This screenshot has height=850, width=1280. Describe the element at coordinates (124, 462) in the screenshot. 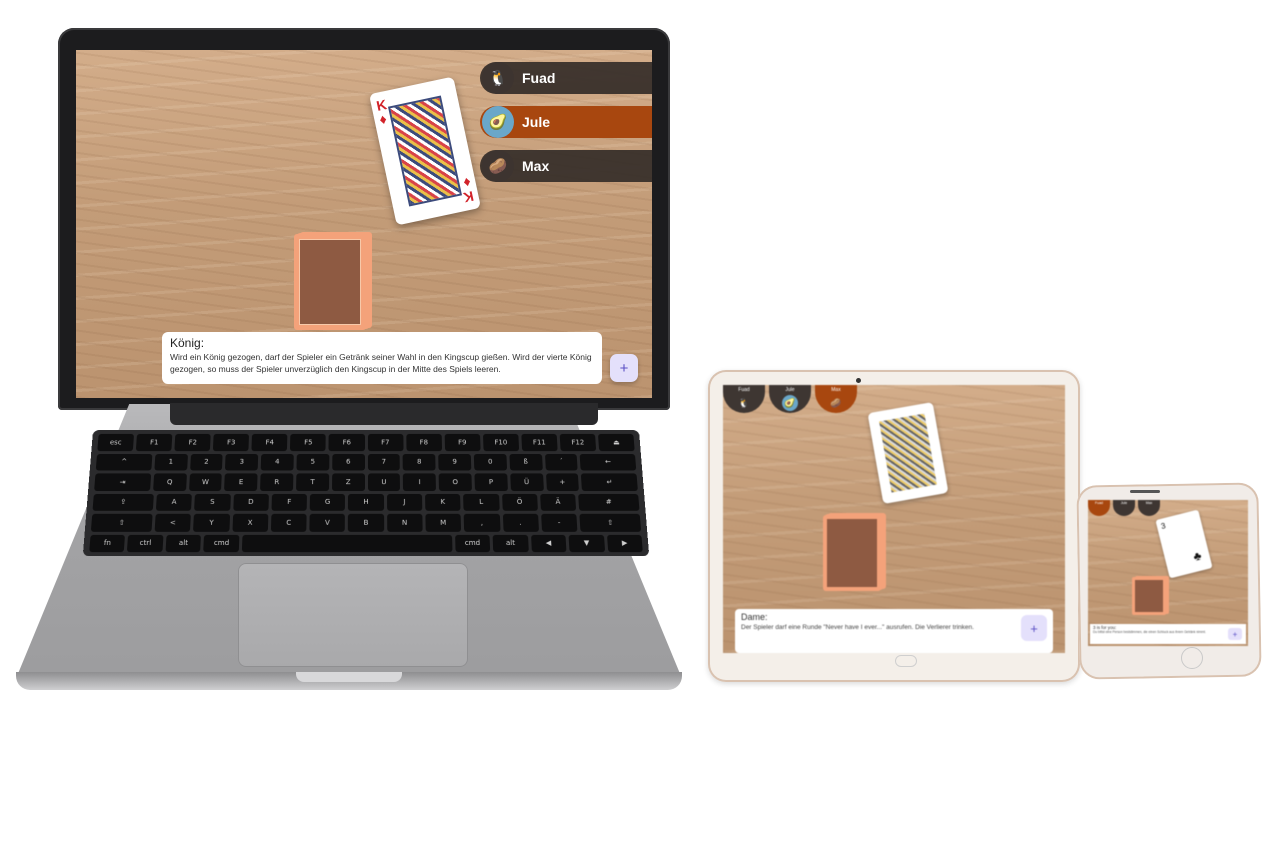

I see `keyboard-key: ^` at that location.